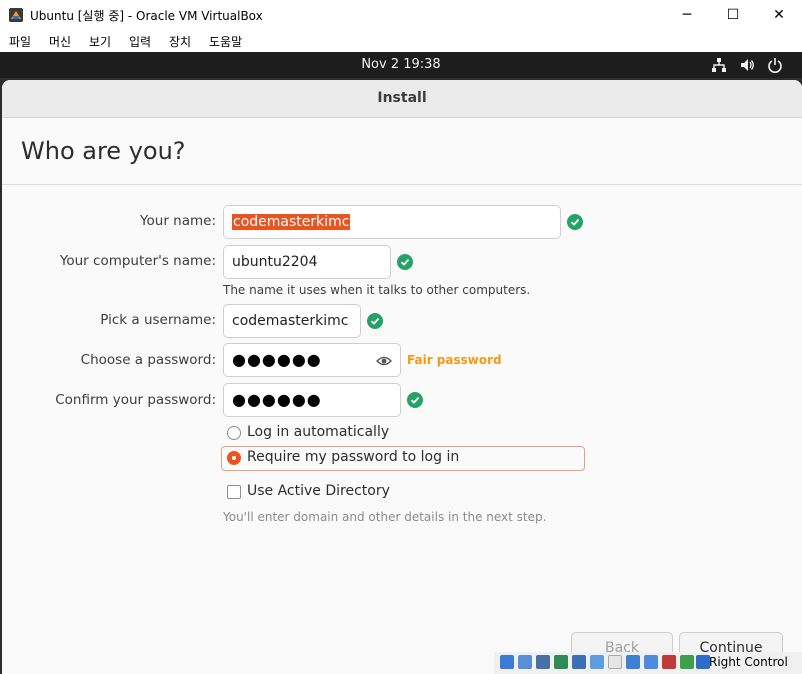  What do you see at coordinates (507, 662) in the screenshot?
I see `hard-disk-icon` at bounding box center [507, 662].